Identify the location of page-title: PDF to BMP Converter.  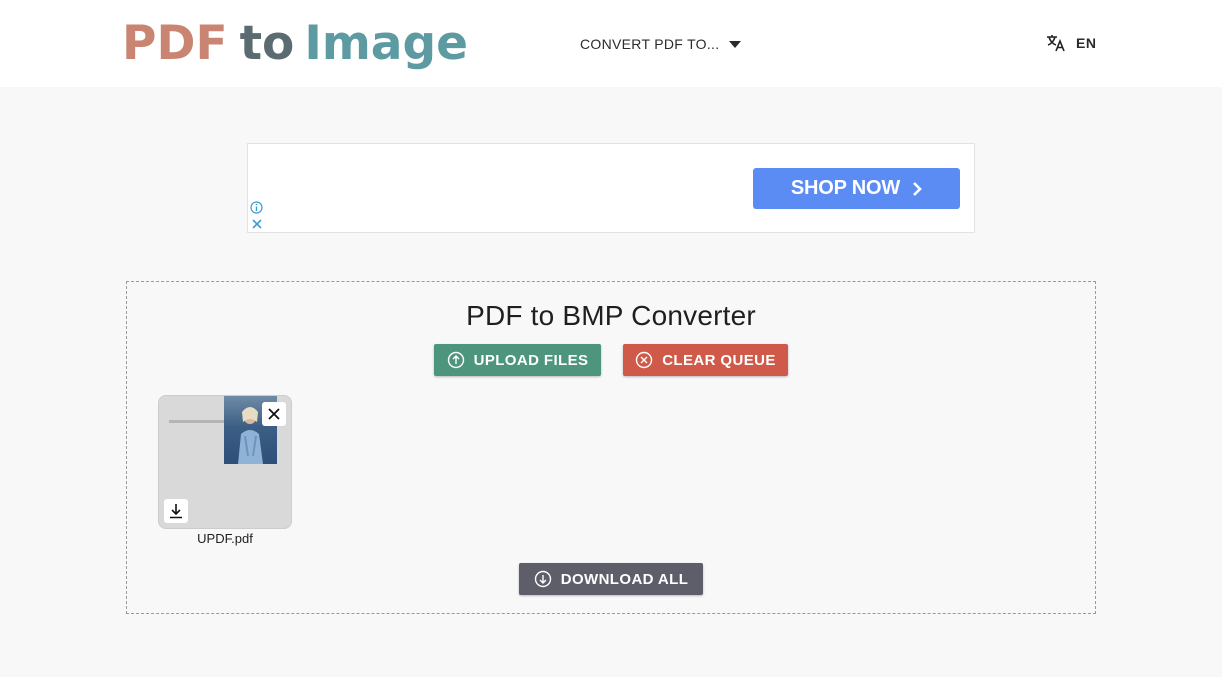
(611, 315).